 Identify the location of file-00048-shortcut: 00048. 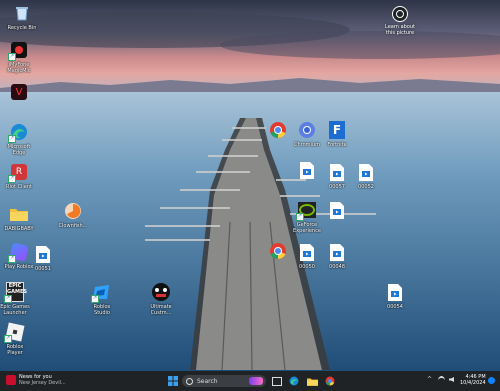
(337, 256).